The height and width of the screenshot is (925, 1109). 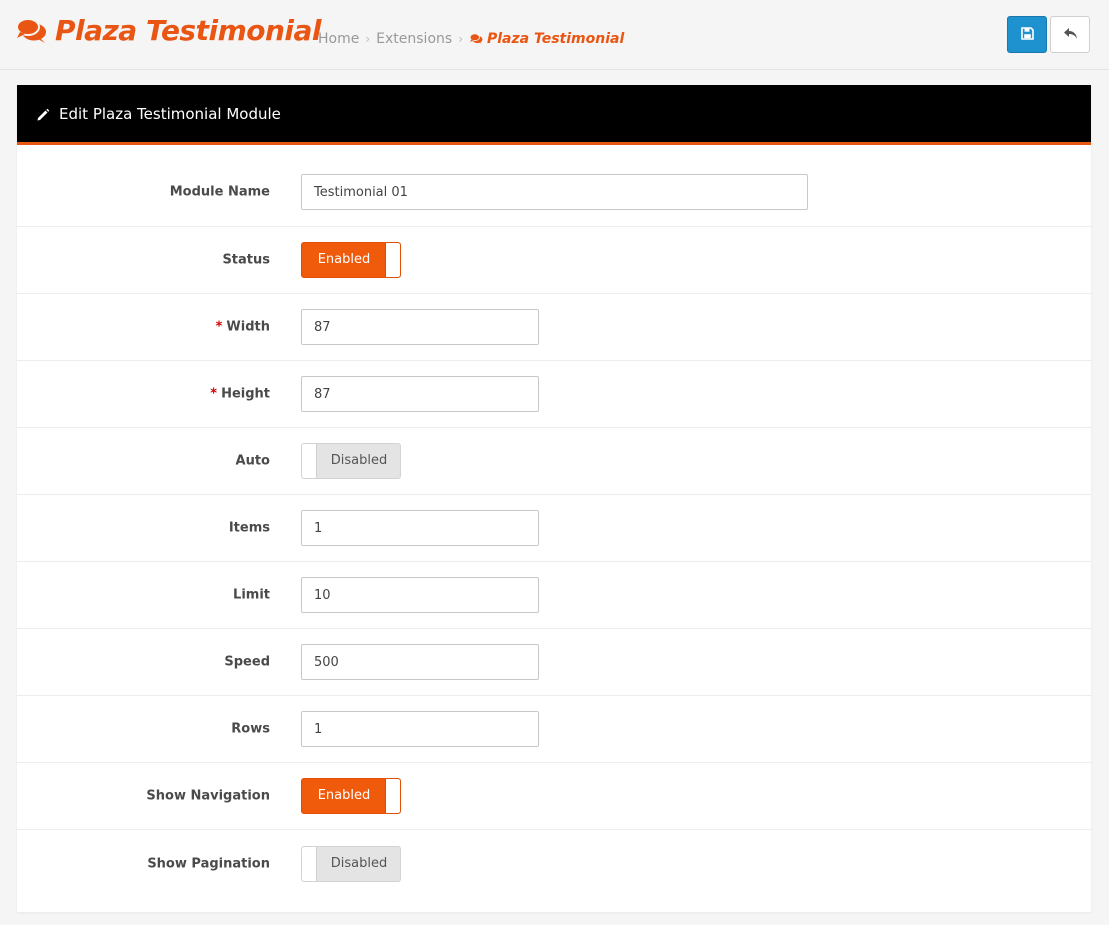 I want to click on limit-label: Limit, so click(x=251, y=595).